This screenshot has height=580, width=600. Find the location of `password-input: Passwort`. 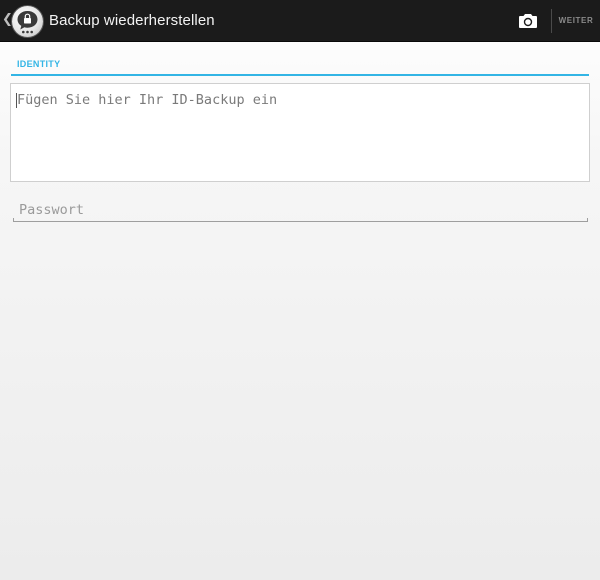

password-input: Passwort is located at coordinates (300, 210).